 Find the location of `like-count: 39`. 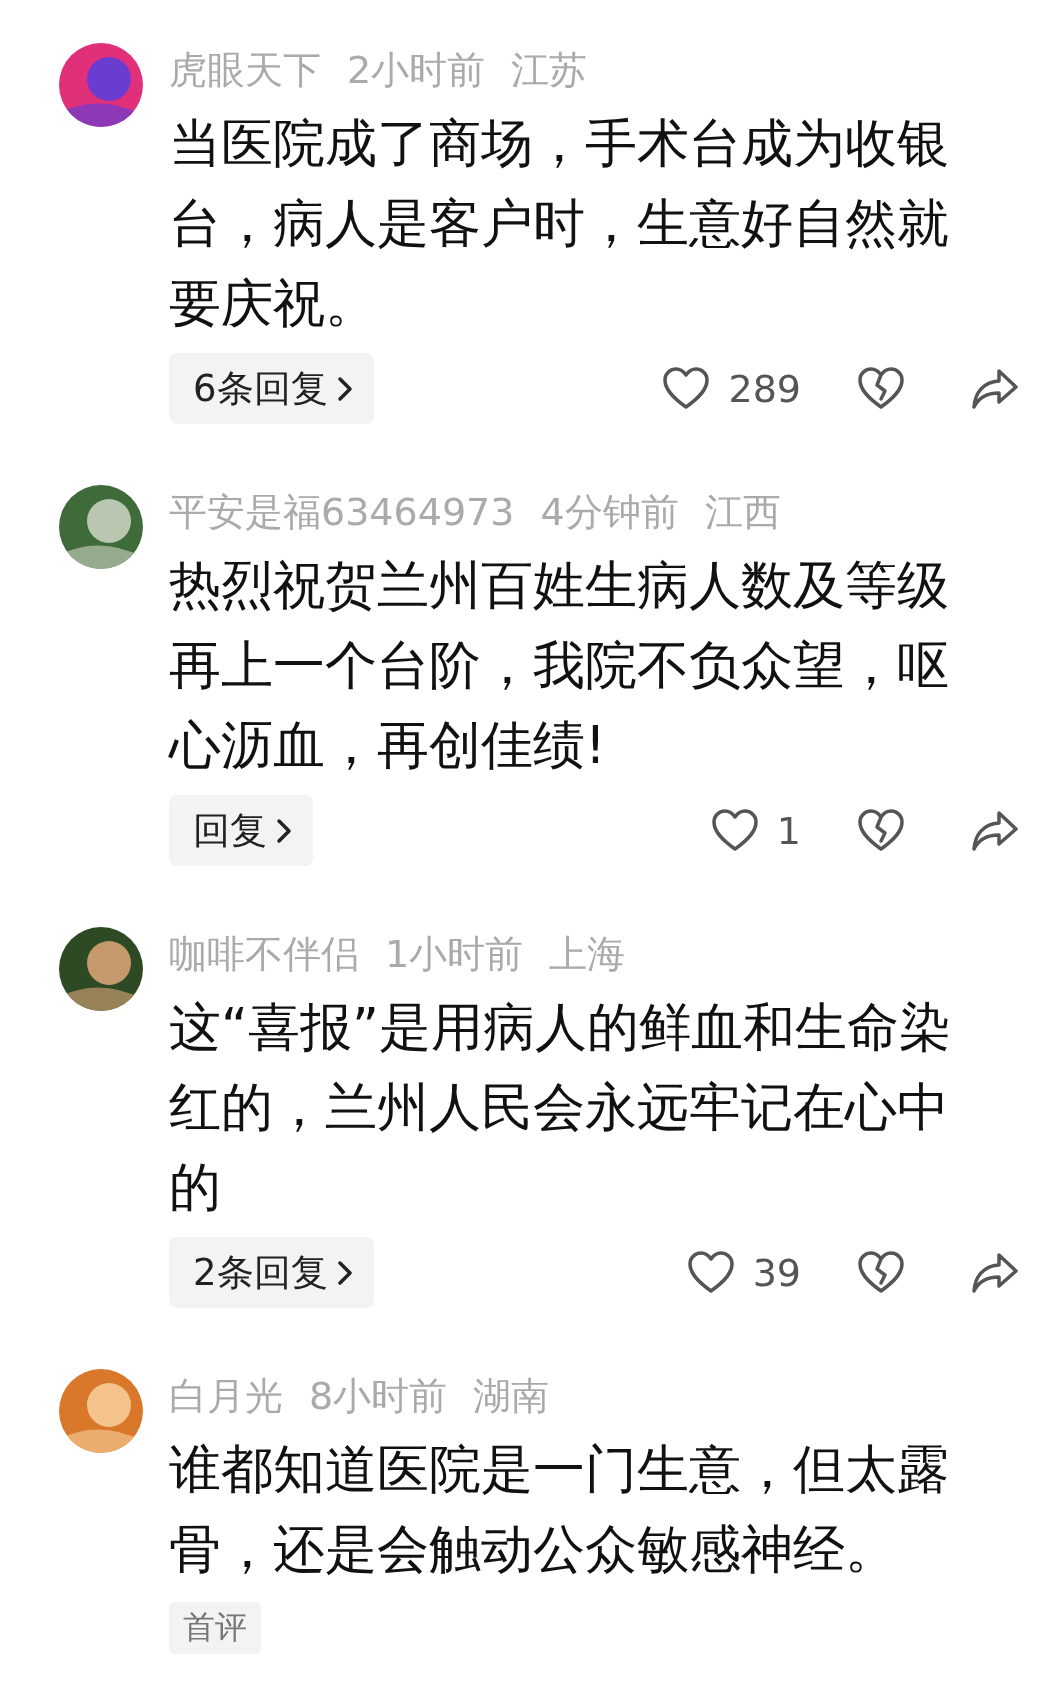

like-count: 39 is located at coordinates (776, 1272).